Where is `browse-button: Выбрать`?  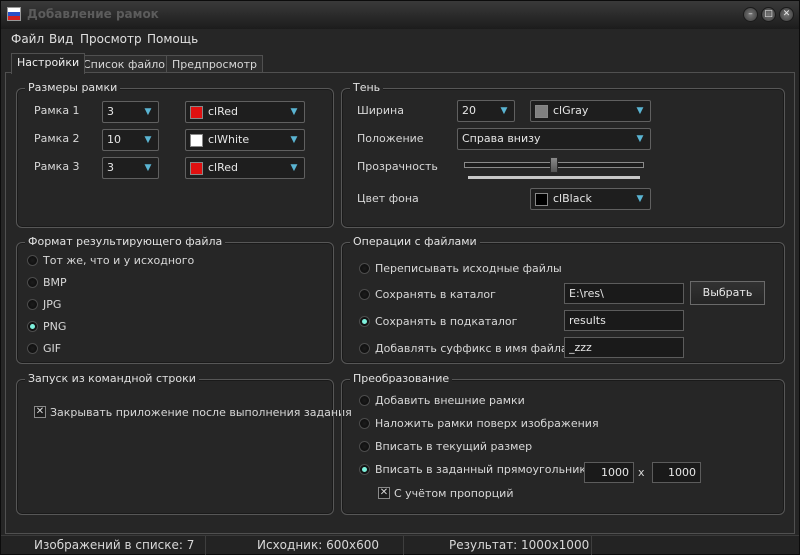 browse-button: Выбрать is located at coordinates (727, 293).